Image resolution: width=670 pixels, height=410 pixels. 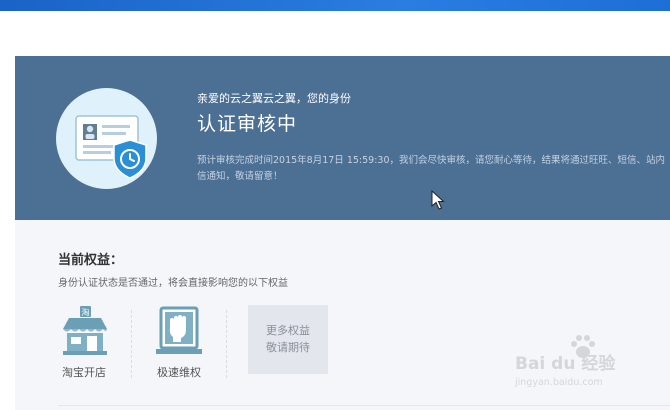 What do you see at coordinates (106, 138) in the screenshot?
I see `id-card-shield-clock-icon` at bounding box center [106, 138].